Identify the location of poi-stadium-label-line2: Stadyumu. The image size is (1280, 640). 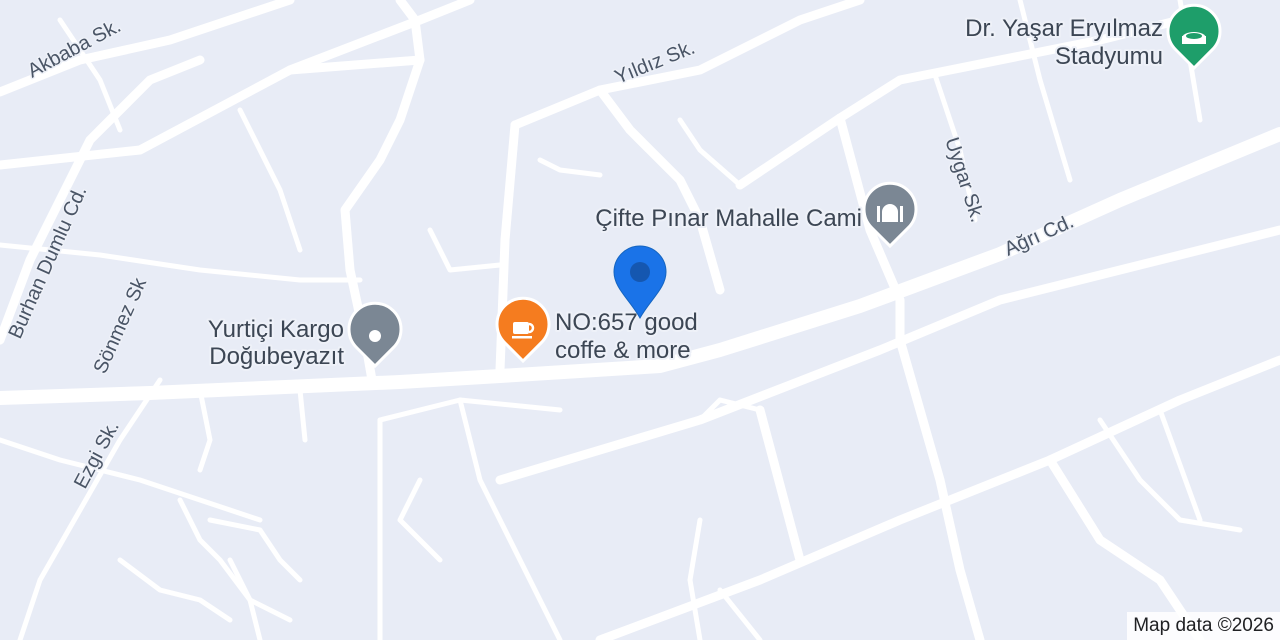
(1109, 56).